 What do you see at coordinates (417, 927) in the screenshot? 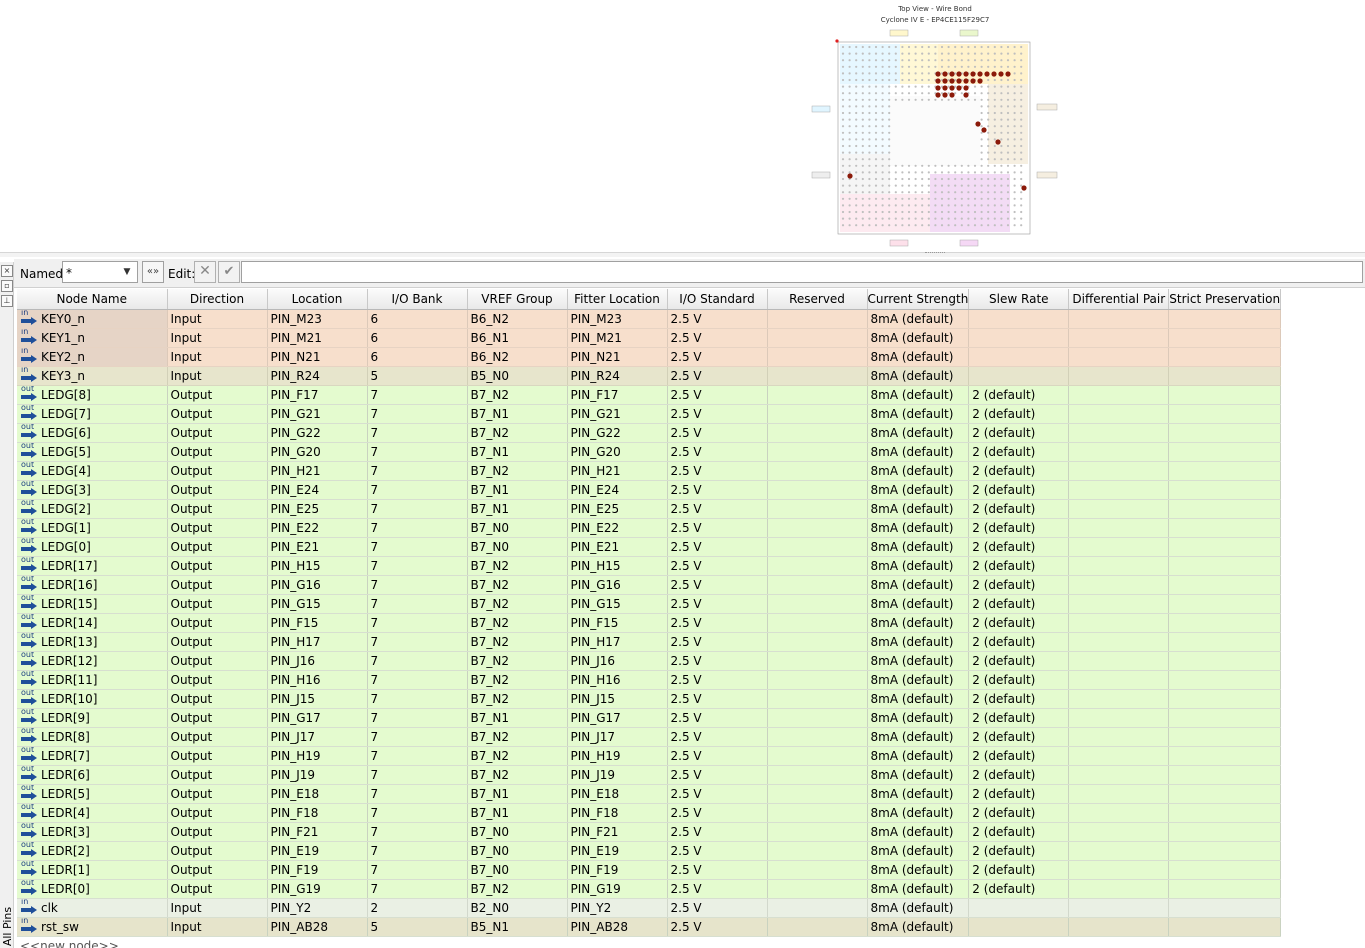
I see `io-bank-cell: 5` at bounding box center [417, 927].